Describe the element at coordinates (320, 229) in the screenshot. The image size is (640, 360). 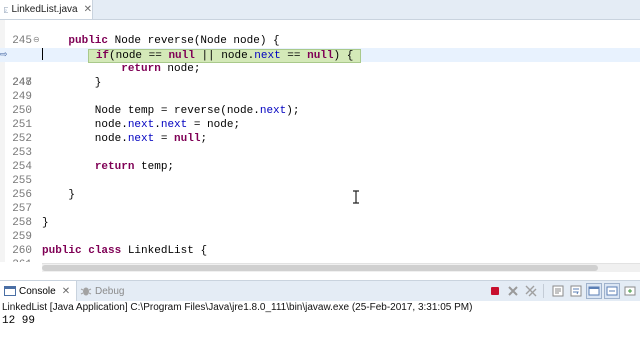
I see `code-line: 259 }` at that location.